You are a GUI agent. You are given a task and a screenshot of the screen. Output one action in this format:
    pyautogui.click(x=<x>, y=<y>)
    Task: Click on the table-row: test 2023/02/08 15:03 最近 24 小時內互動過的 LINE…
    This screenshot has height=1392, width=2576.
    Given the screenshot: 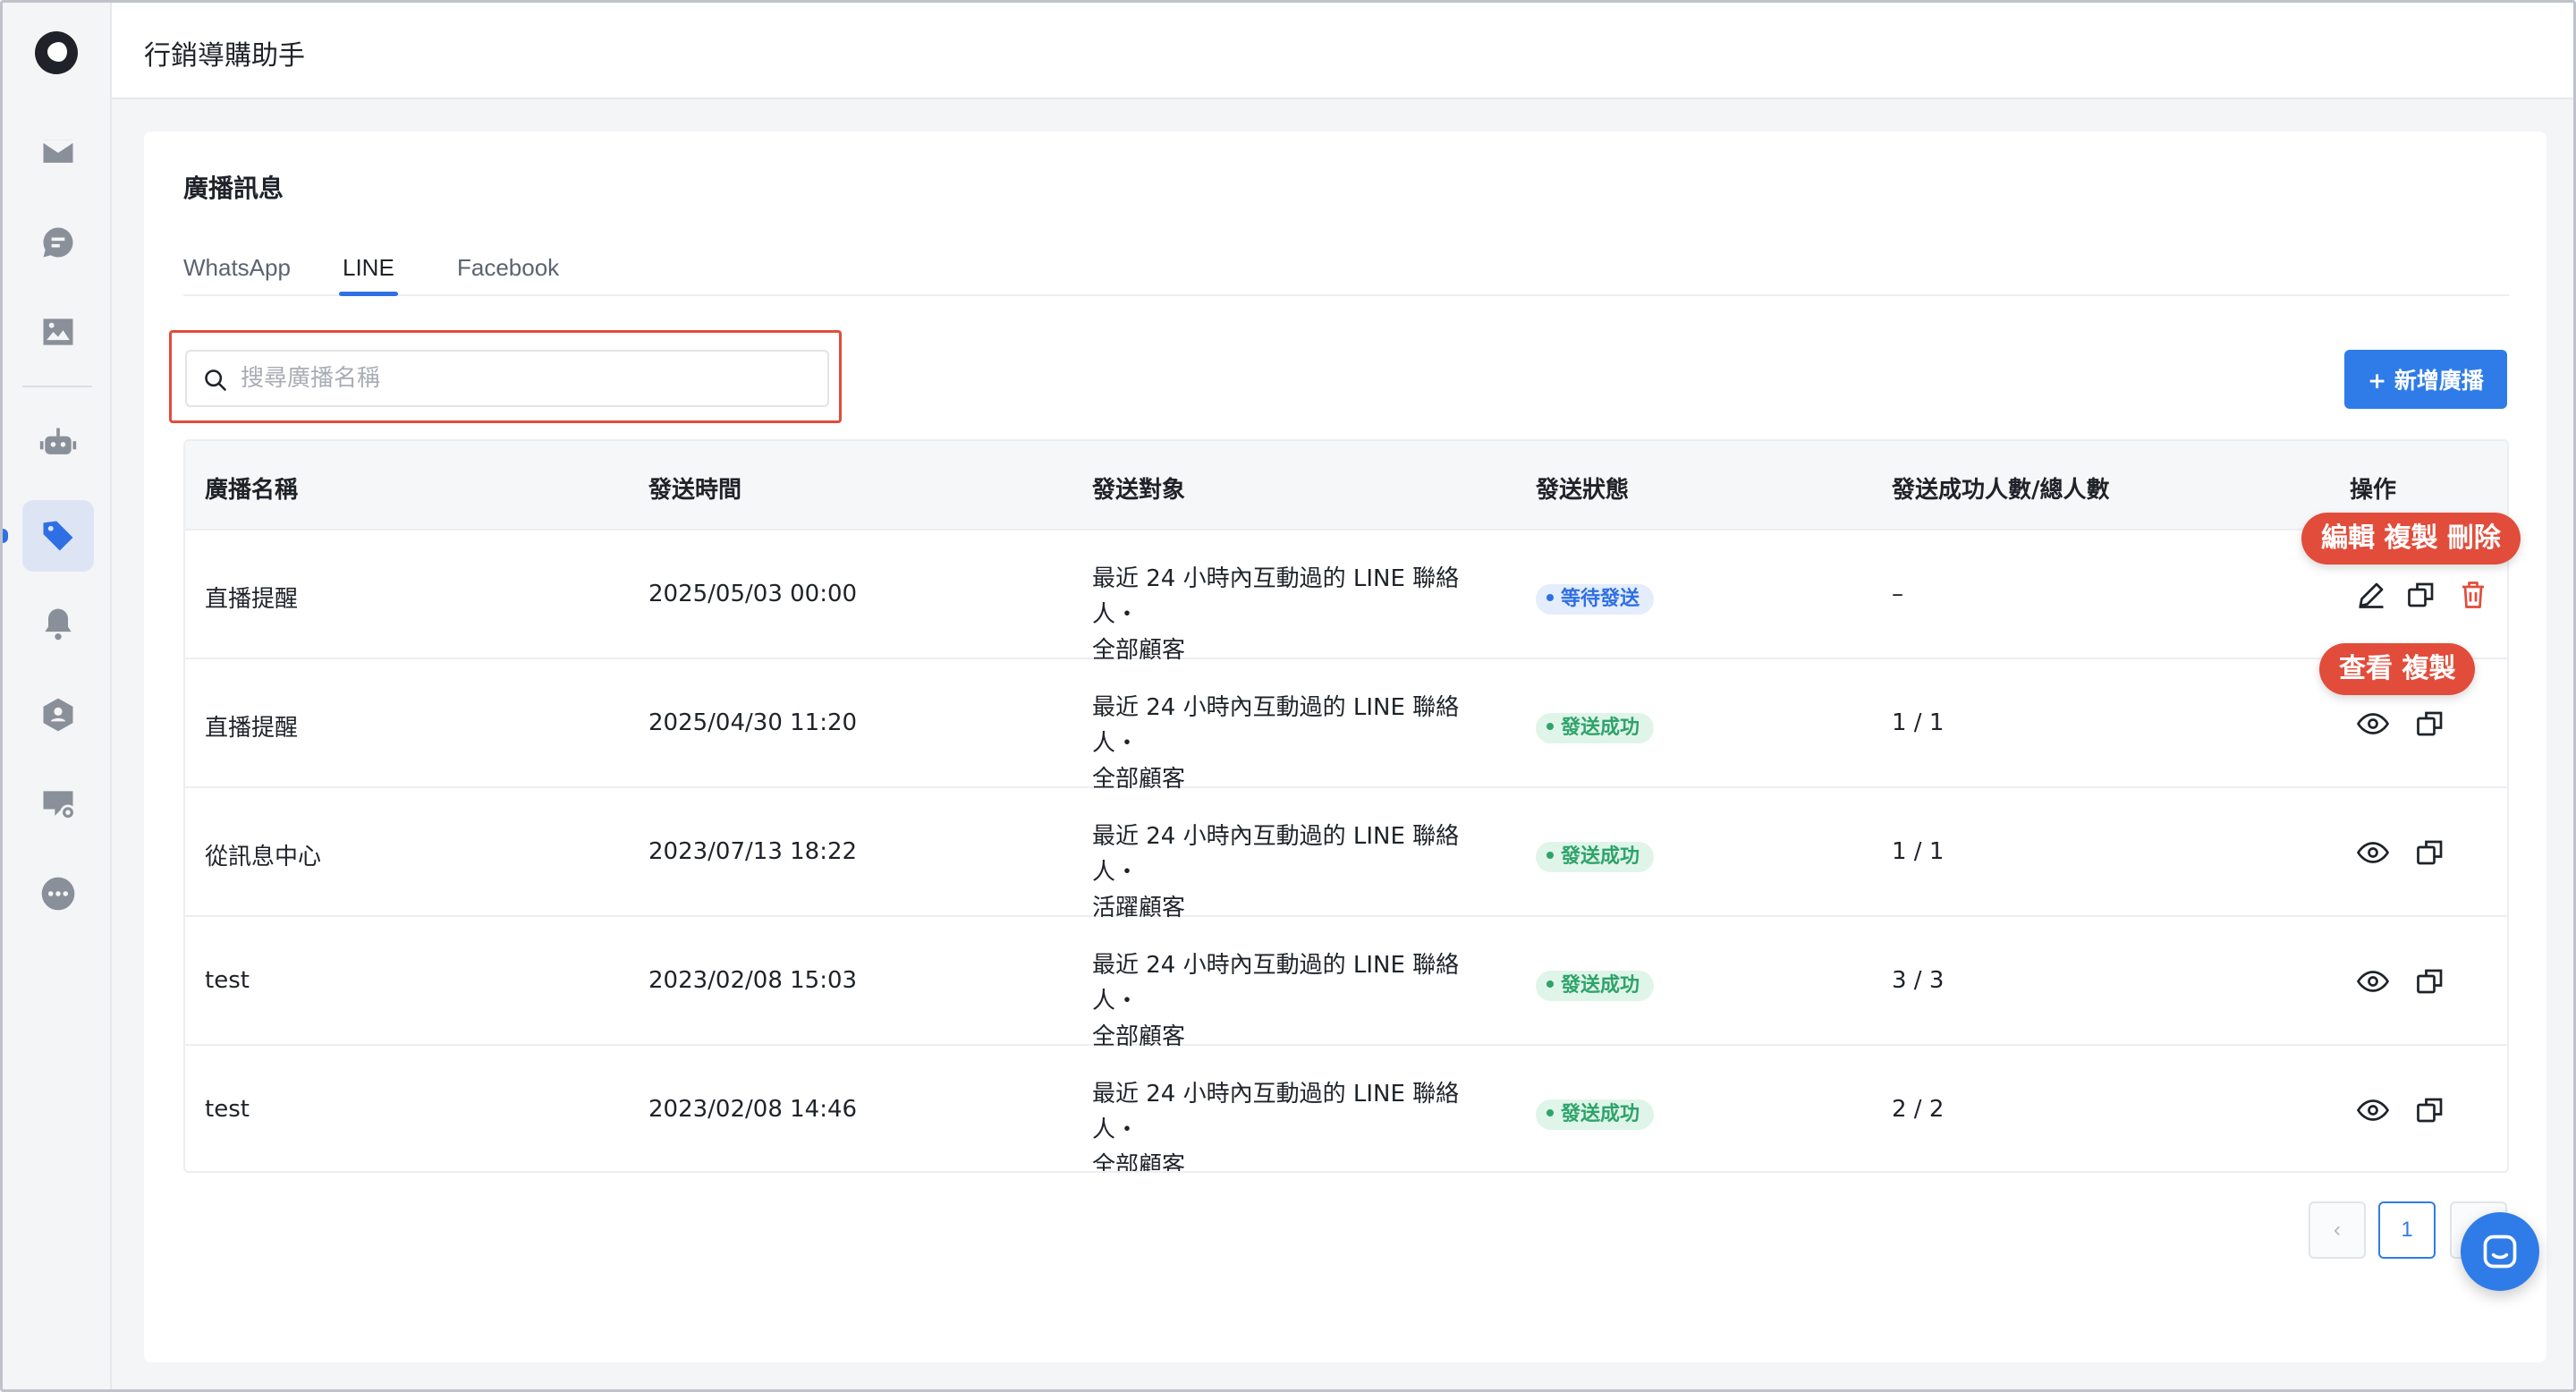 What is the action you would take?
    pyautogui.click(x=1346, y=983)
    